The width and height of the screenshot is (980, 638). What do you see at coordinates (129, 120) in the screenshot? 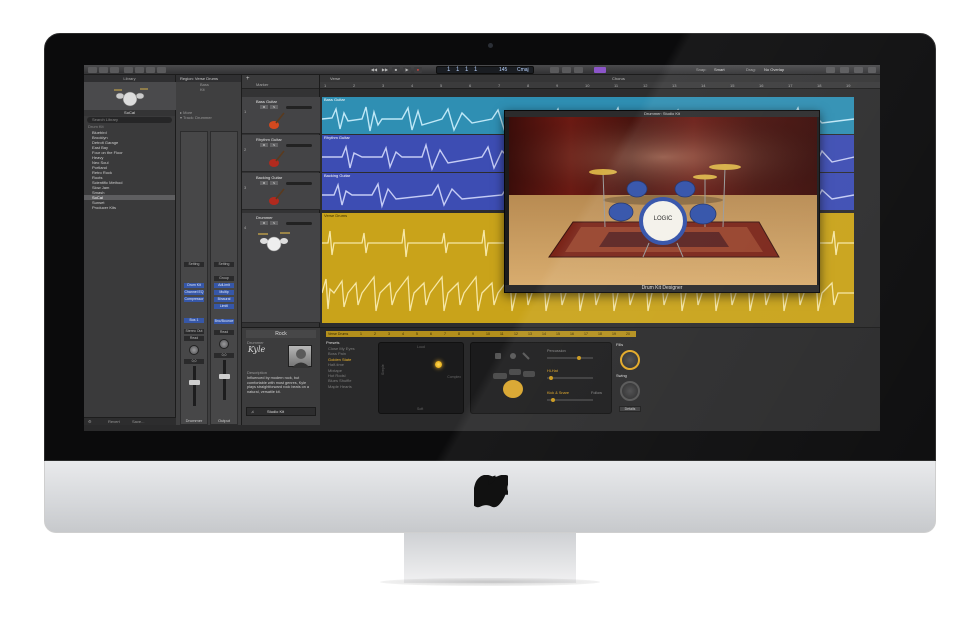
I see `library-search-input: Search Library` at bounding box center [129, 120].